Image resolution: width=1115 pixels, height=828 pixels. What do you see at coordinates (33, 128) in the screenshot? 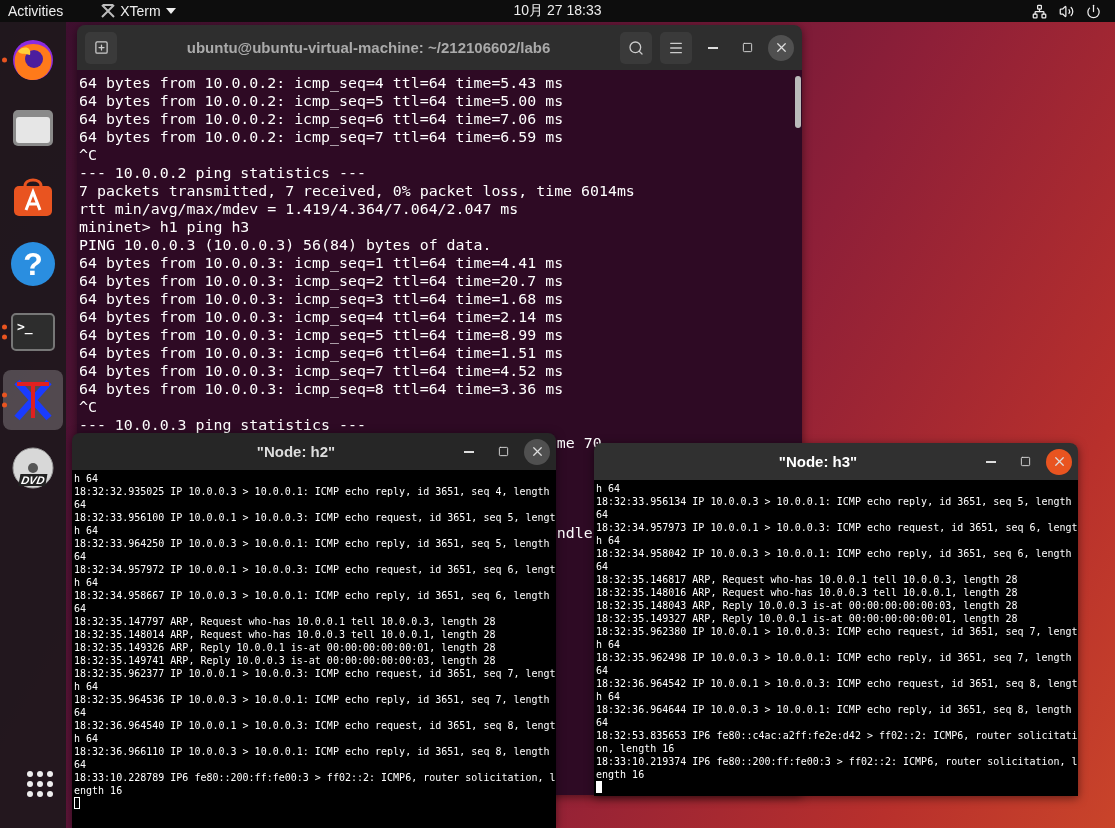
I see `folder-icon` at bounding box center [33, 128].